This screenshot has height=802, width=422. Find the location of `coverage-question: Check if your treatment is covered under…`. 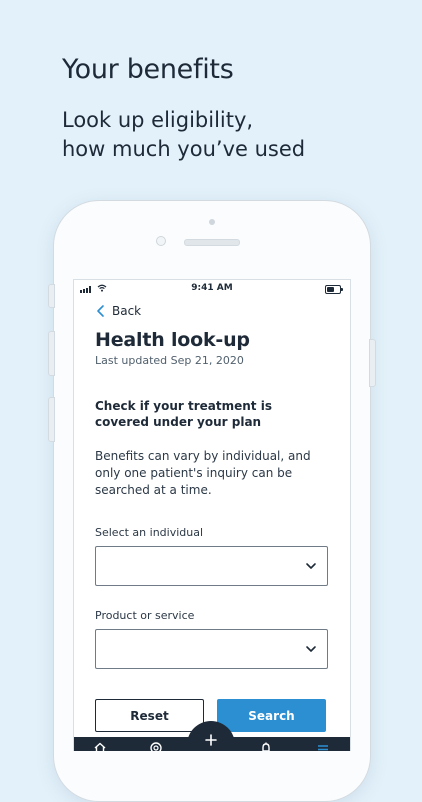

coverage-question: Check if your treatment is covered under… is located at coordinates (183, 414).